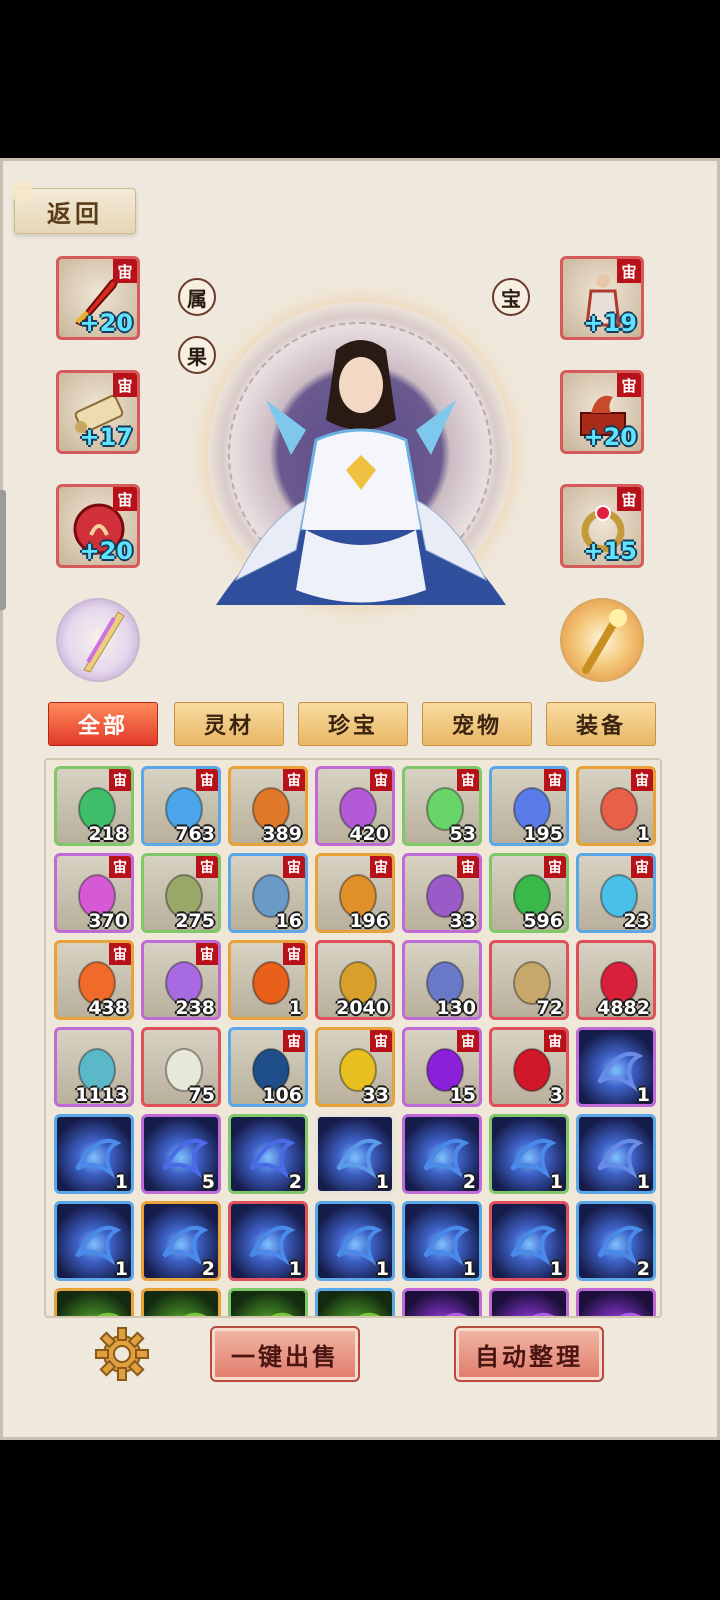 This screenshot has height=1600, width=720. I want to click on inventory-slot: 宙 596, so click(529, 893).